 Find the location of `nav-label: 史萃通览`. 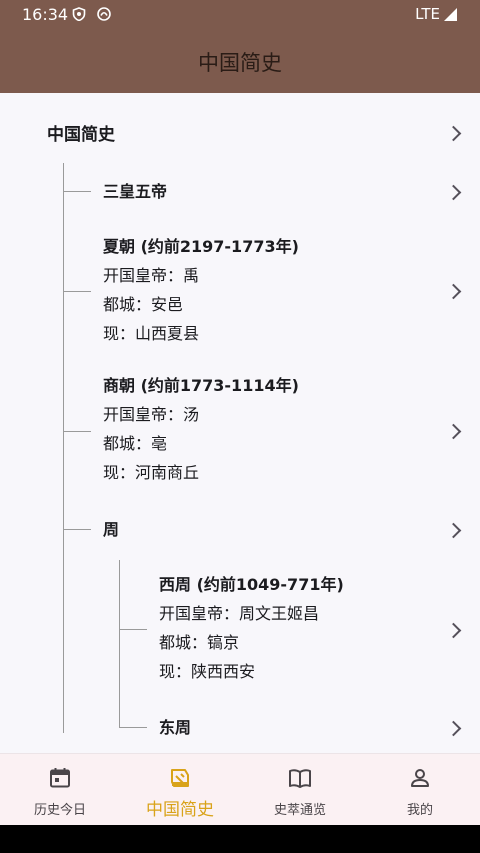

nav-label: 史萃通览 is located at coordinates (299, 810).